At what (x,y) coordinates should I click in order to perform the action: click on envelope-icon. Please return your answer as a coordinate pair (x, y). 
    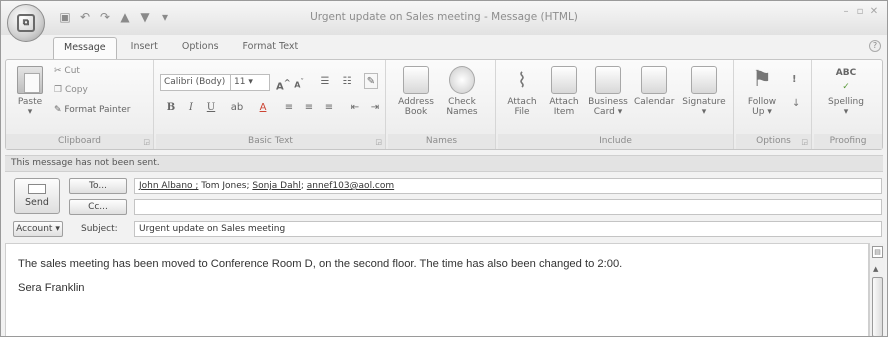
    Looking at the image, I should click on (564, 80).